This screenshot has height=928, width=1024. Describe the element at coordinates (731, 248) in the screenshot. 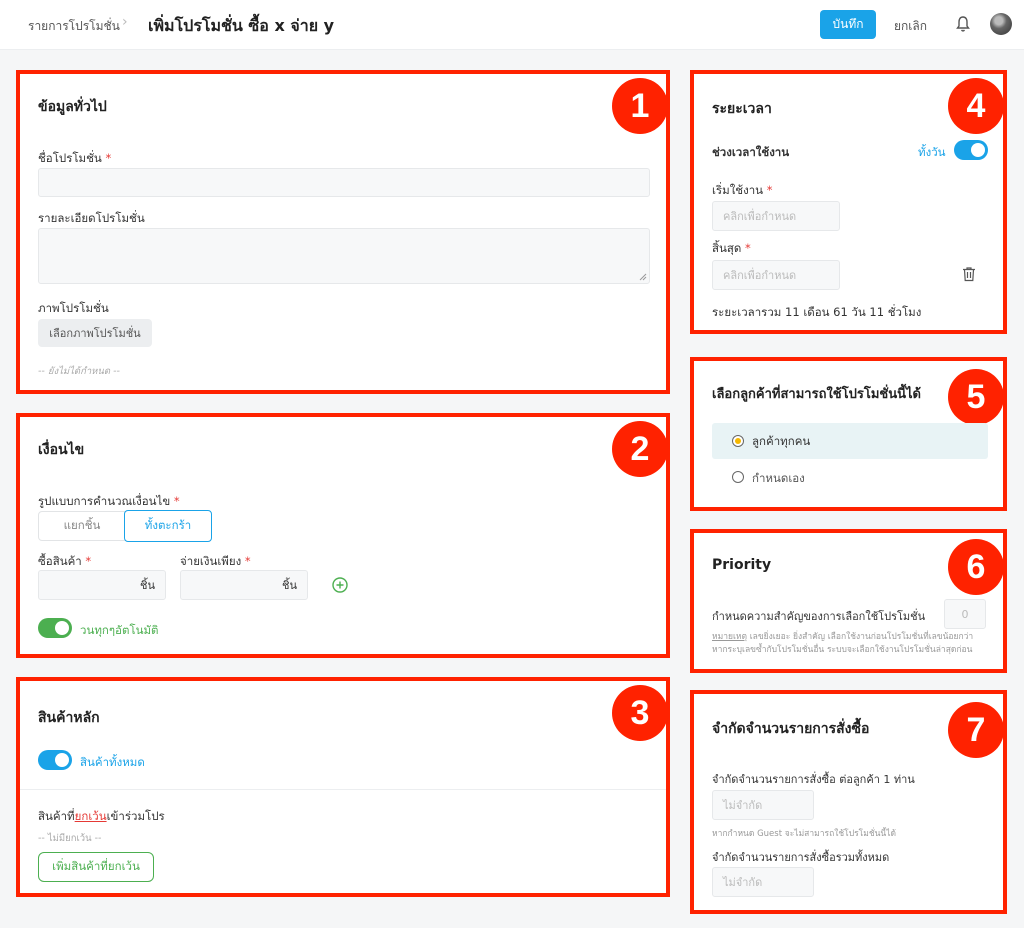

I see `end-label: สิ้นสุด *` at that location.